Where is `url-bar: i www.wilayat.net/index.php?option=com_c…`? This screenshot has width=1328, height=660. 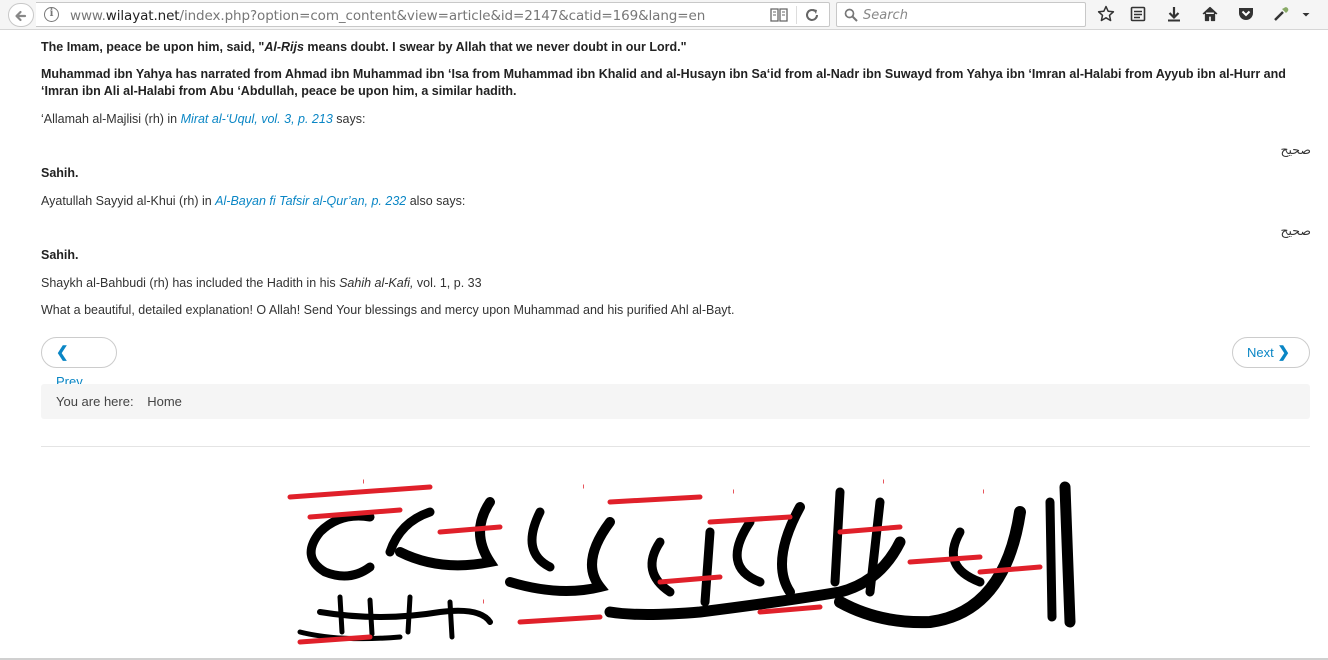
url-bar: i www.wilayat.net/index.php?option=com_c… is located at coordinates (433, 14).